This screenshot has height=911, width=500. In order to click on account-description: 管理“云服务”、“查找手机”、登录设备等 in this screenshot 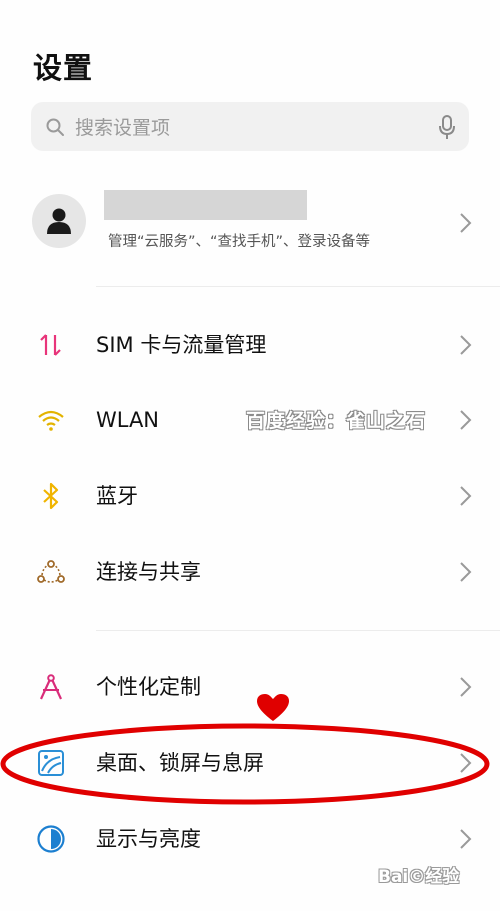, I will do `click(239, 242)`.